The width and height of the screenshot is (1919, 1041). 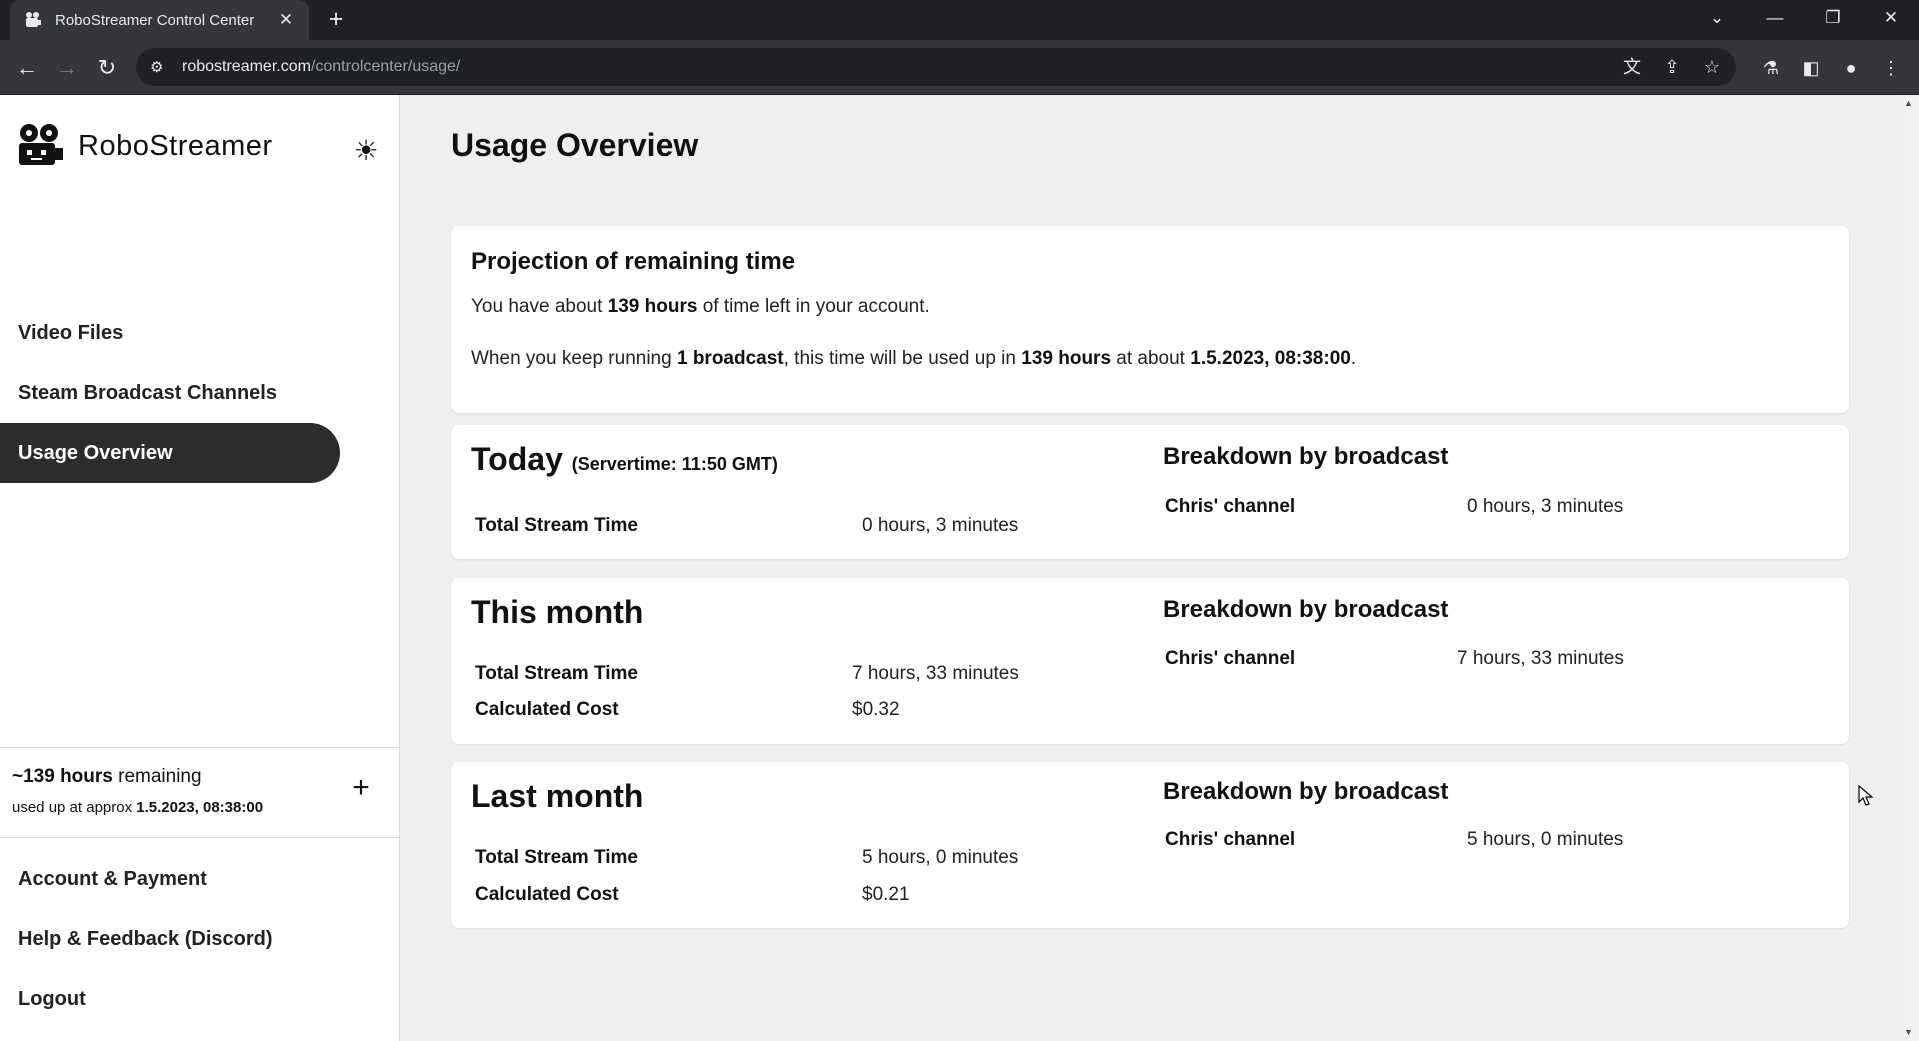 I want to click on menu-kebab-icon: ⋮, so click(x=1891, y=68).